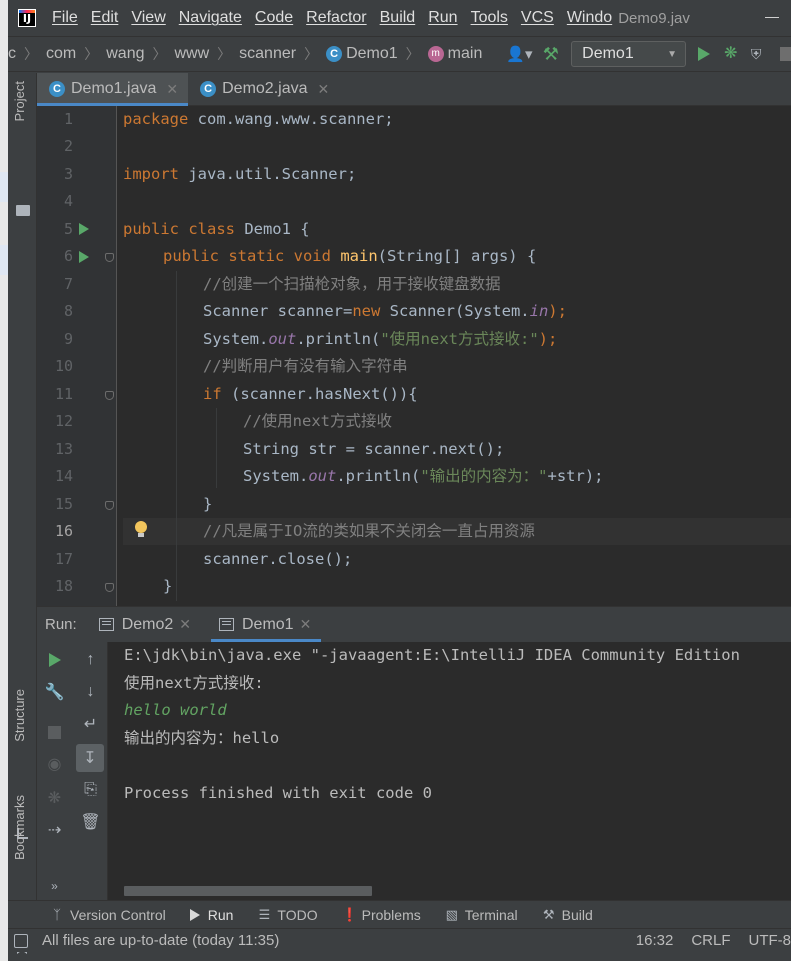 Image resolution: width=791 pixels, height=961 pixels. I want to click on tool-tab-problems: ❗ Problems, so click(381, 915).